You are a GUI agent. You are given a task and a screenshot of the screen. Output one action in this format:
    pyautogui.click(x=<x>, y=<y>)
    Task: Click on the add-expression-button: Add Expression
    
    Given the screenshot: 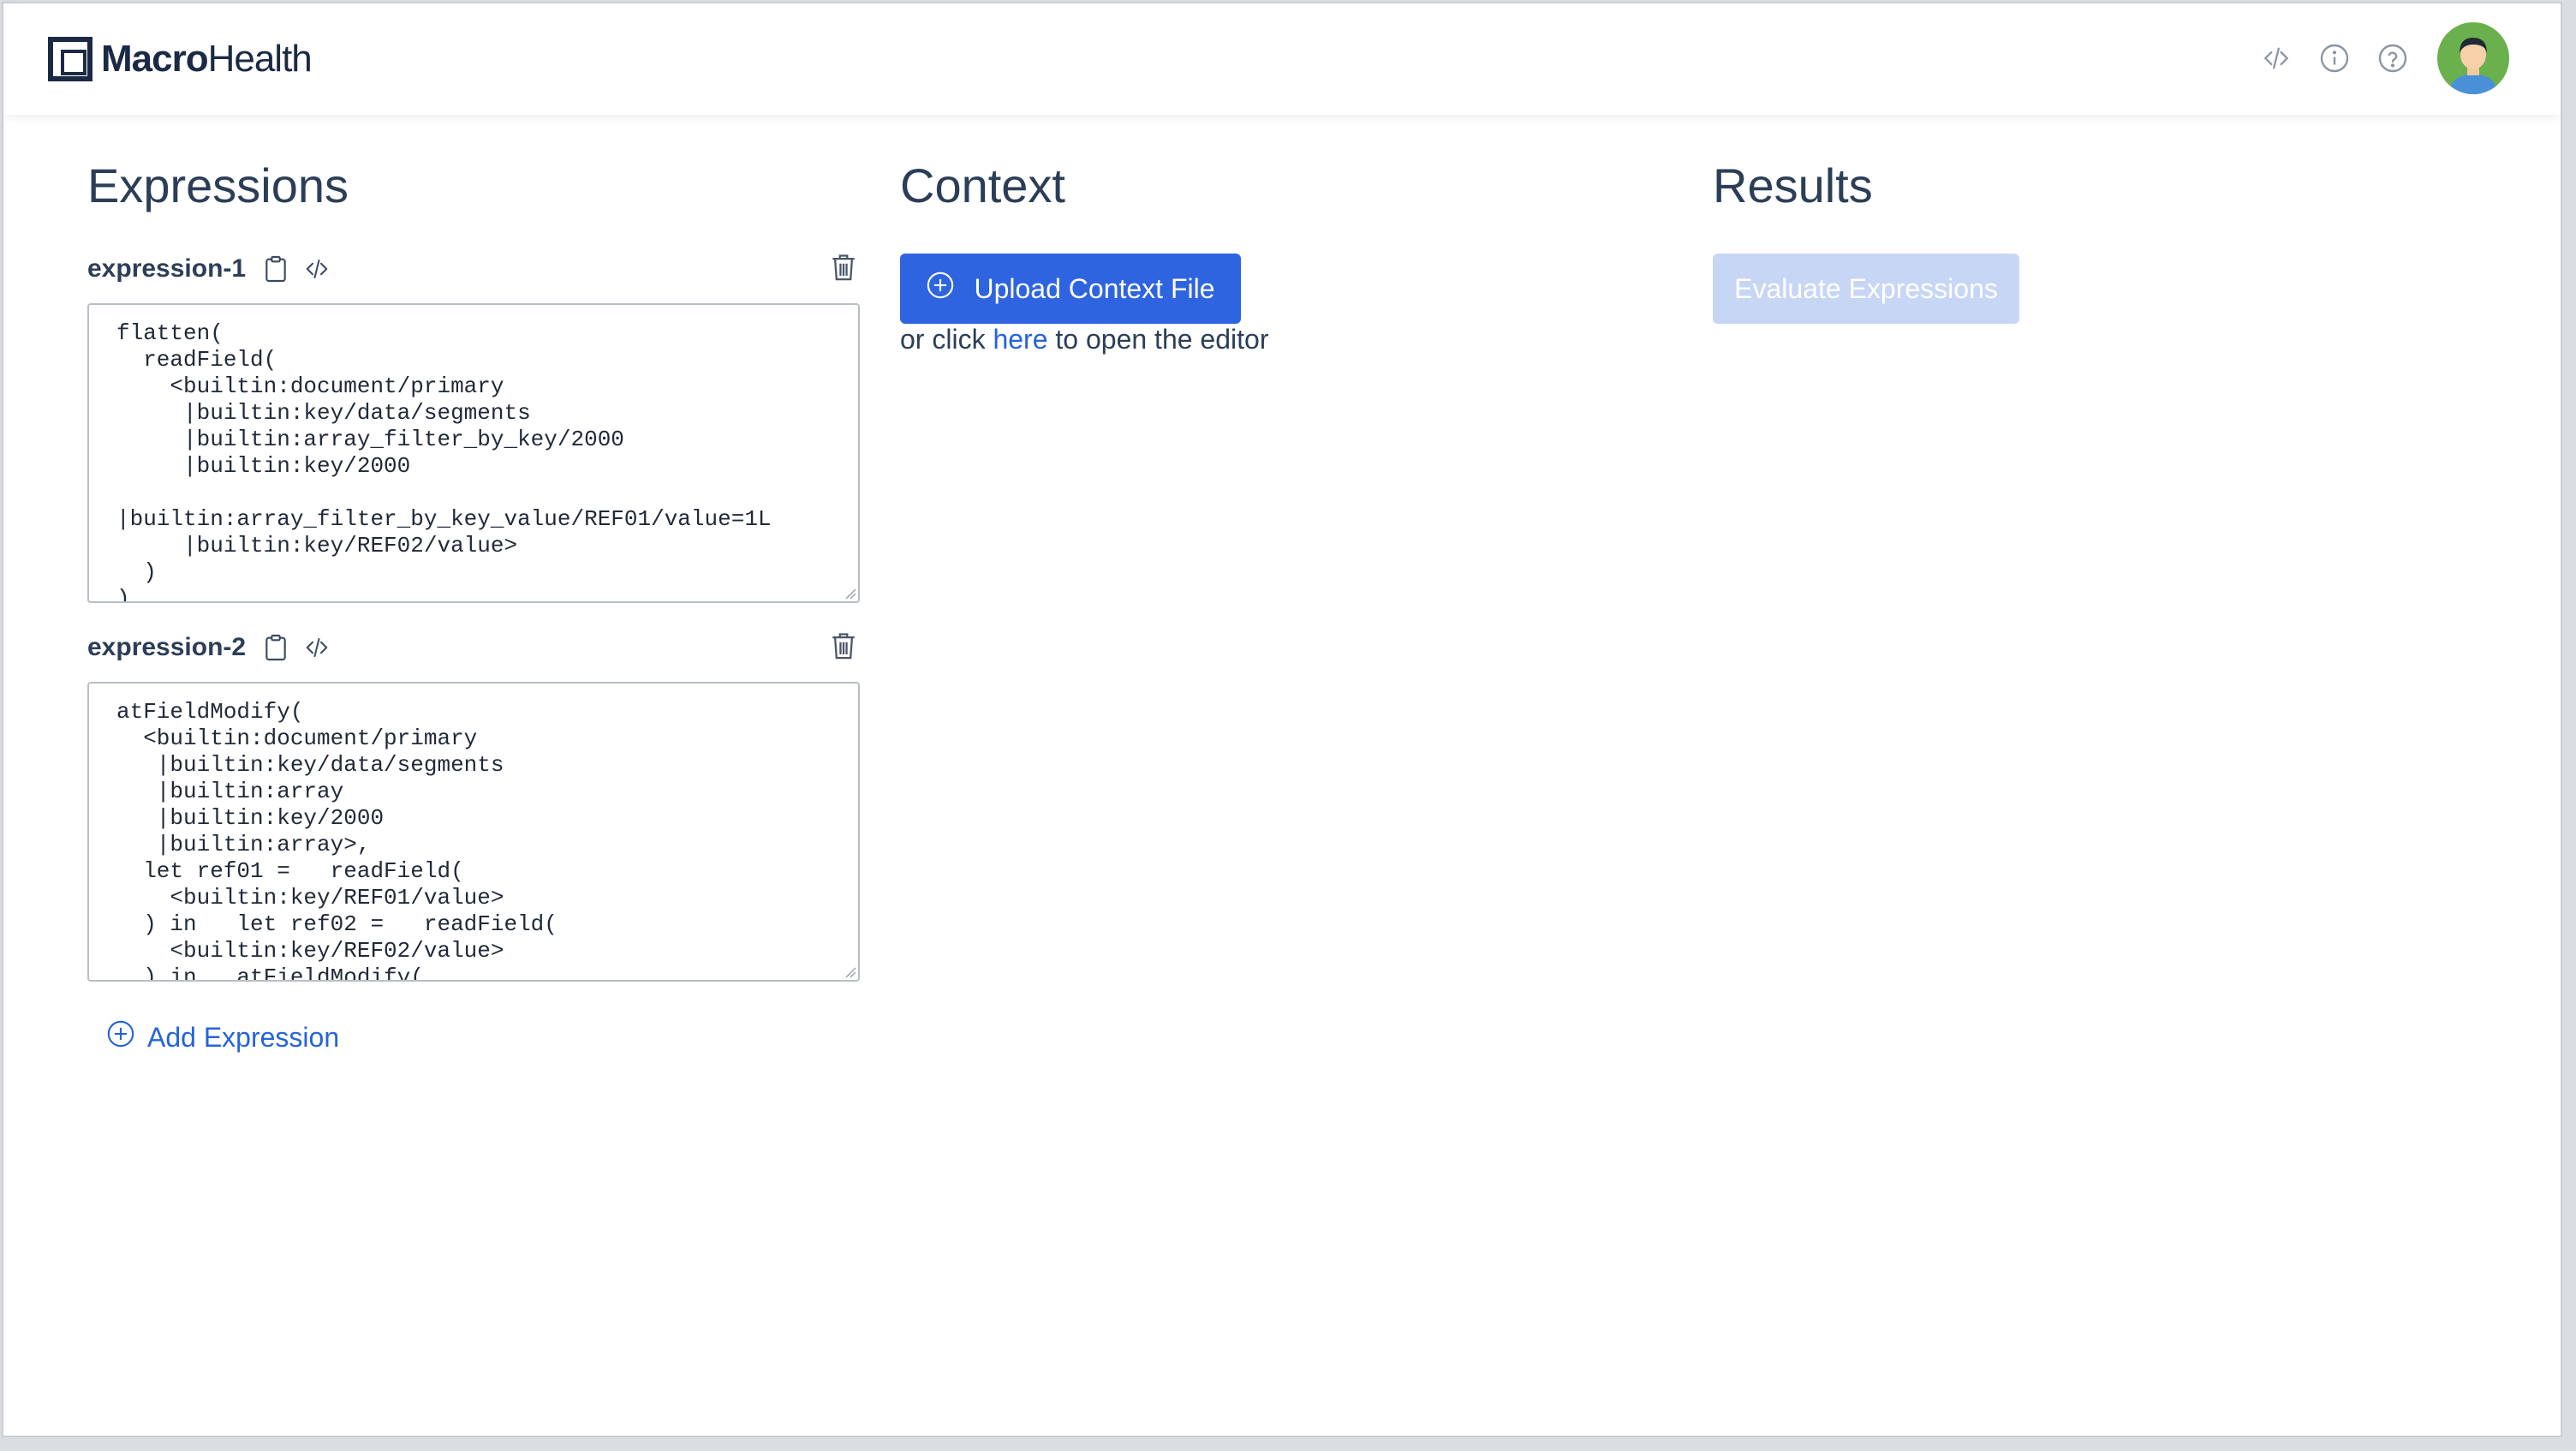 What is the action you would take?
    pyautogui.click(x=222, y=1037)
    